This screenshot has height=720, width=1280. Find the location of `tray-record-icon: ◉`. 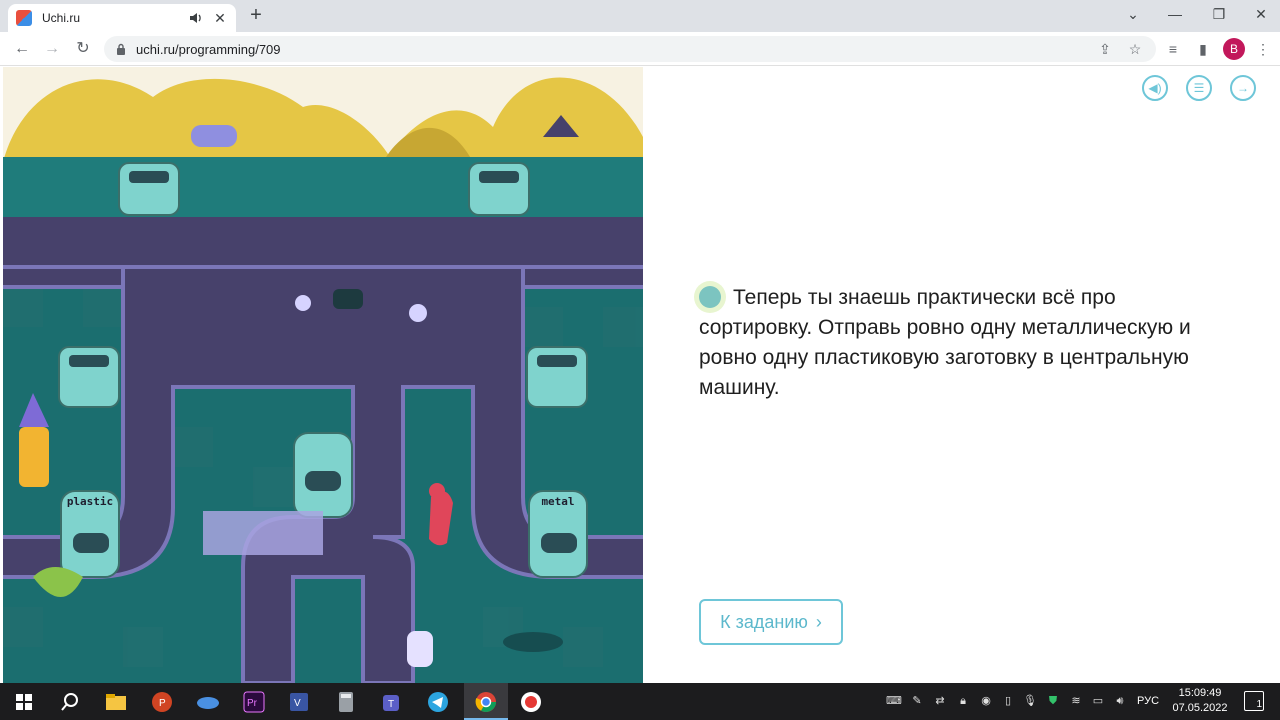

tray-record-icon: ◉ is located at coordinates (986, 701).